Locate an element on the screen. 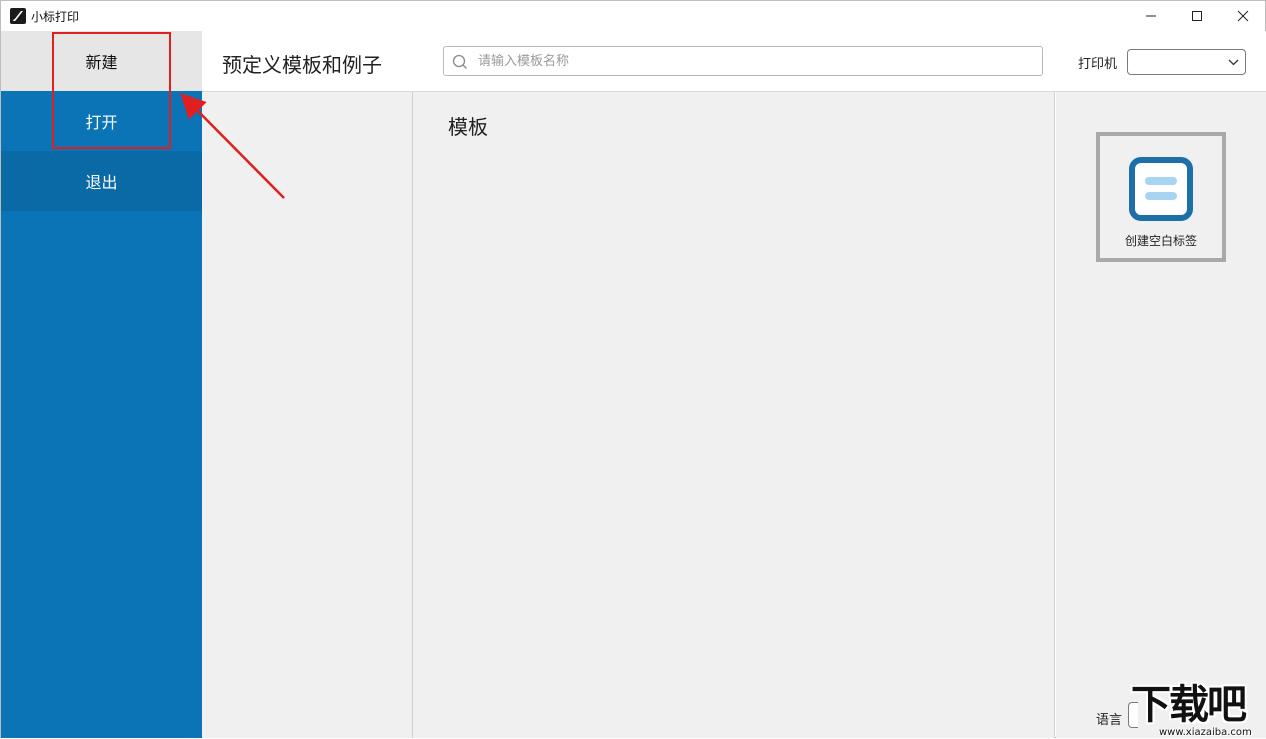 This screenshot has height=739, width=1266. blank-label-icon is located at coordinates (1161, 189).